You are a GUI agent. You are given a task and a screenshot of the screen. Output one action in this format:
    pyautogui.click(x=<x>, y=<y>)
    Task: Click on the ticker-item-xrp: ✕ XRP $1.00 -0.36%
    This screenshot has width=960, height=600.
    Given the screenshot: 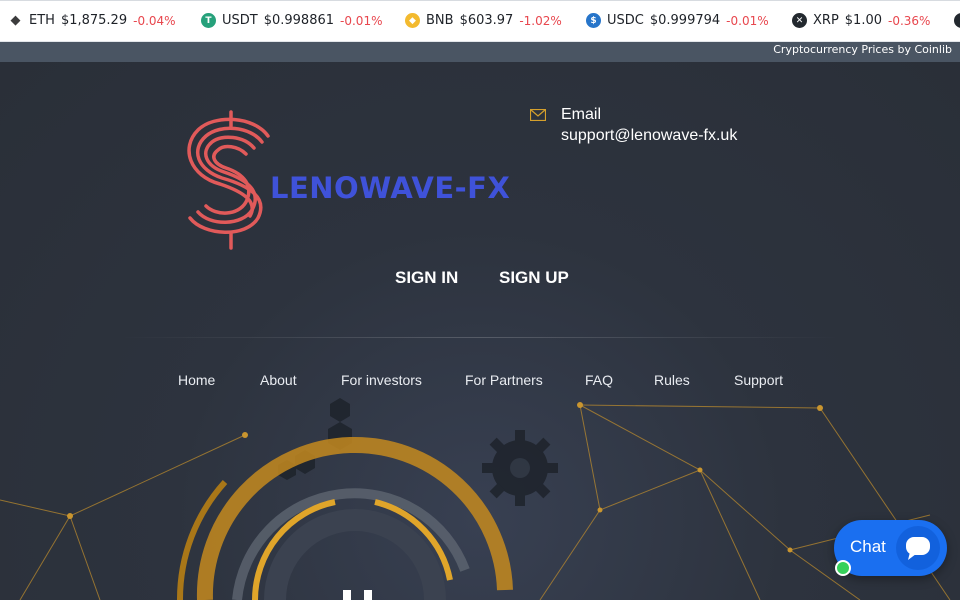 What is the action you would take?
    pyautogui.click(x=861, y=20)
    